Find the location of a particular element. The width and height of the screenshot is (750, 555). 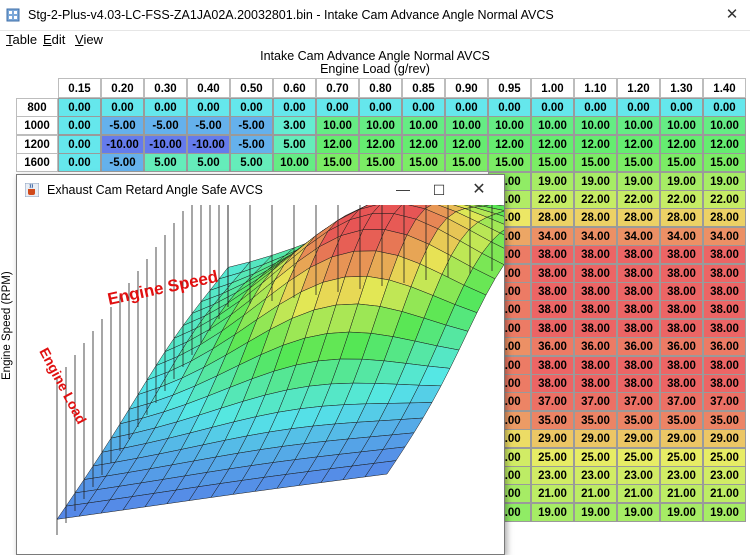

menu-table: Table is located at coordinates (21, 39).